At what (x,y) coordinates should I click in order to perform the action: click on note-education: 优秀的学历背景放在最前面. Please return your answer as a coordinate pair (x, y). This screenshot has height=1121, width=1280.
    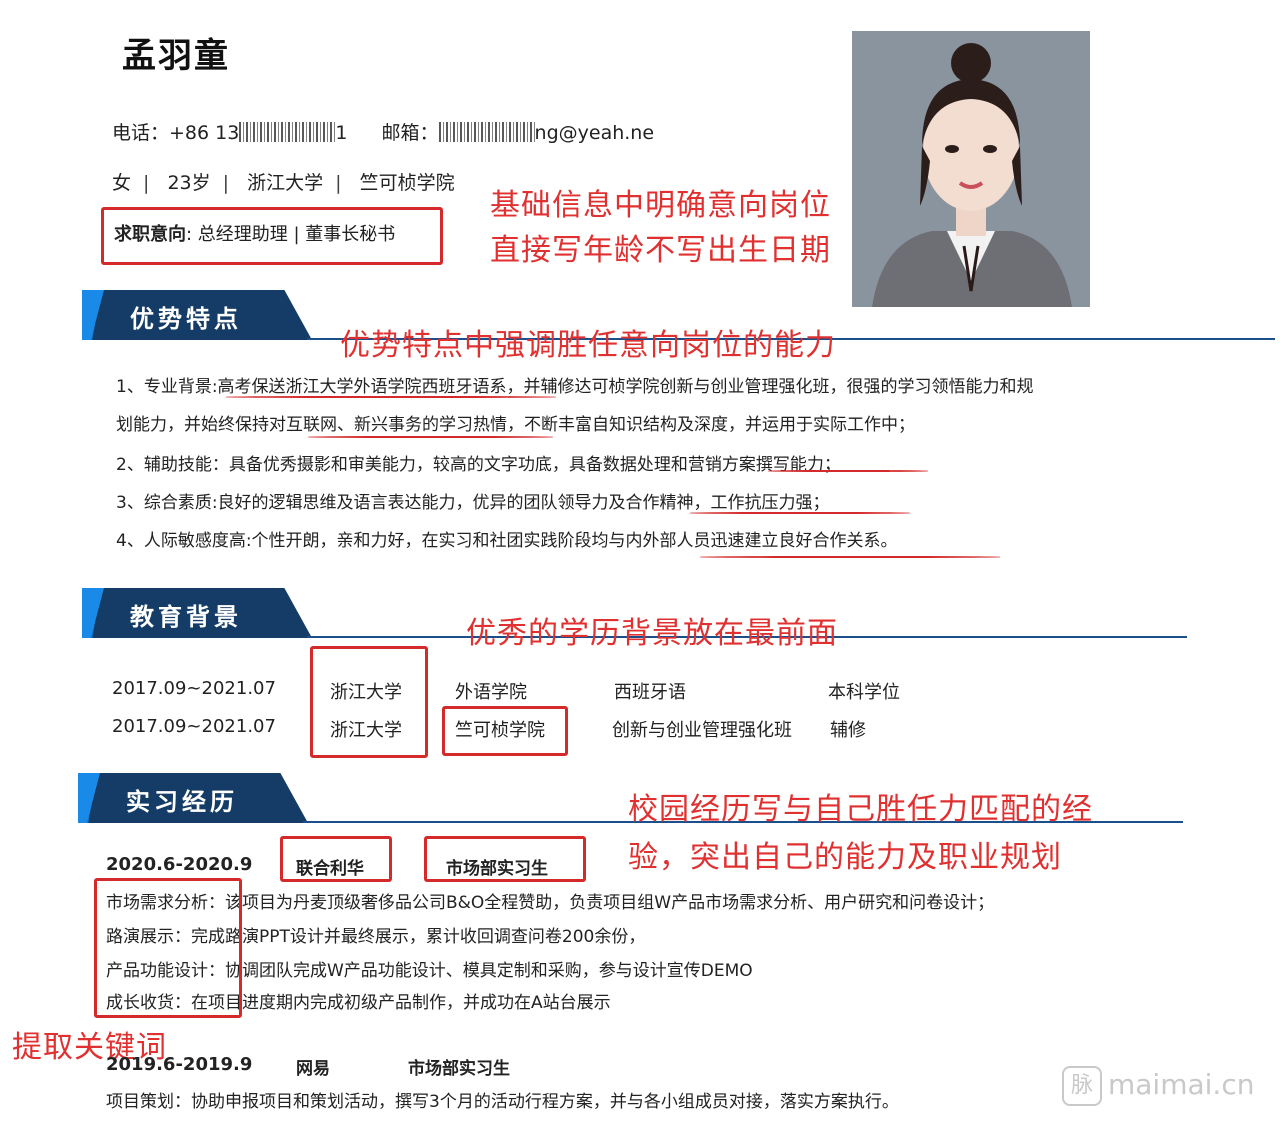
    Looking at the image, I should click on (652, 633).